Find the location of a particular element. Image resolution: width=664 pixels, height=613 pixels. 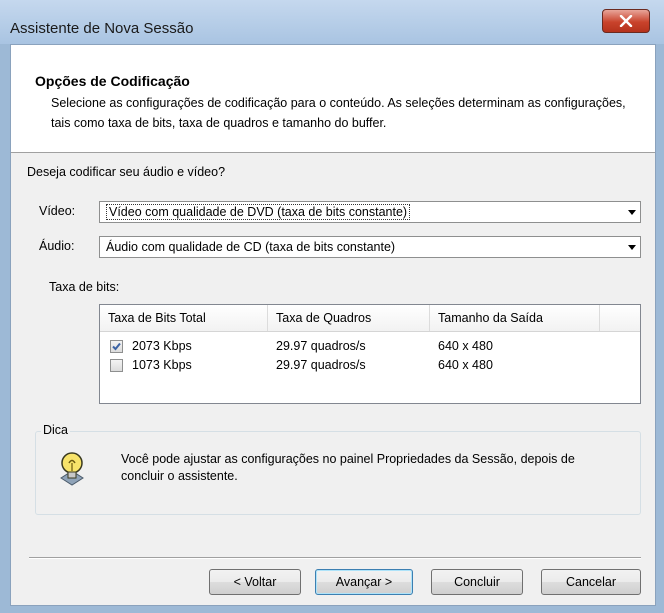

lightbulb-icon is located at coordinates (72, 469).